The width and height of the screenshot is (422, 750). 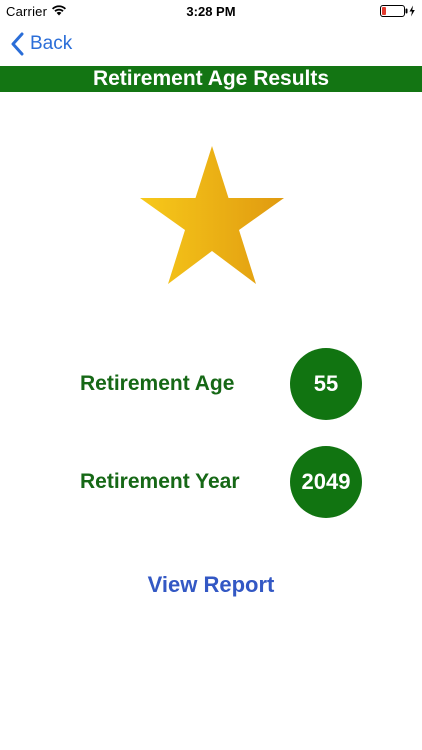 I want to click on back-button-label: Back, so click(x=51, y=43).